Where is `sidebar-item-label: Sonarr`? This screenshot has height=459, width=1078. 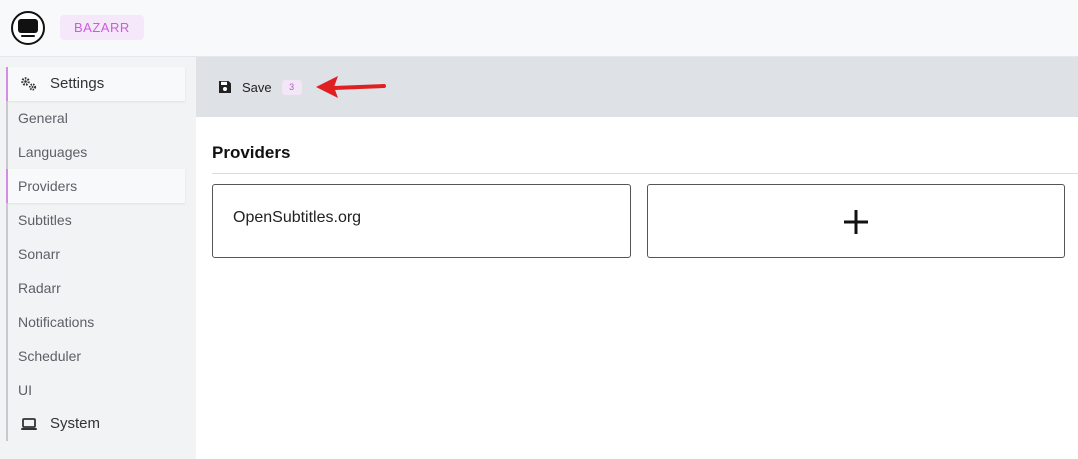 sidebar-item-label: Sonarr is located at coordinates (39, 254).